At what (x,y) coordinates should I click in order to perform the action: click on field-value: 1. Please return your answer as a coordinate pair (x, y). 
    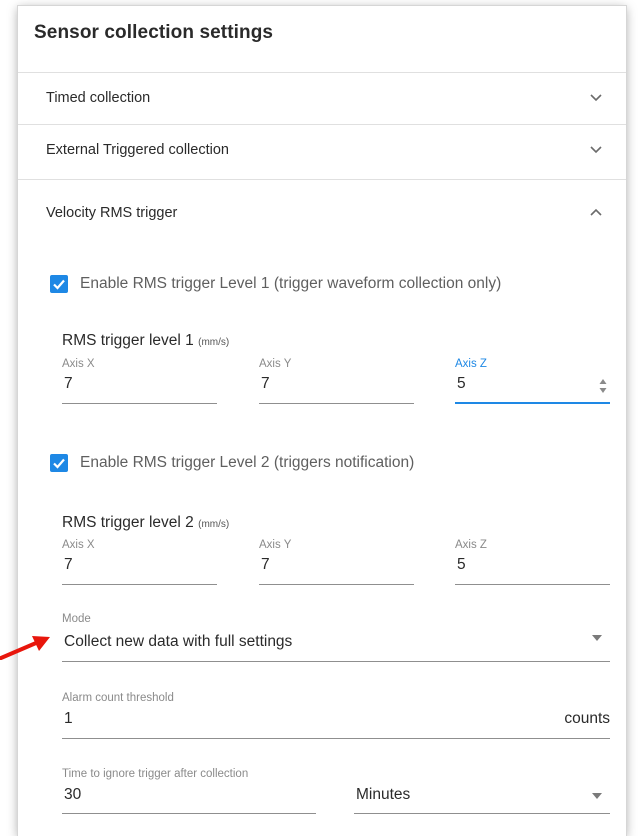
    Looking at the image, I should click on (68, 719).